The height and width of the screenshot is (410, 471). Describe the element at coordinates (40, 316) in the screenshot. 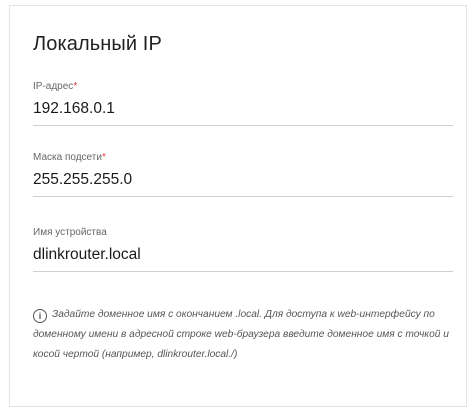

I see `info-icon: i` at that location.